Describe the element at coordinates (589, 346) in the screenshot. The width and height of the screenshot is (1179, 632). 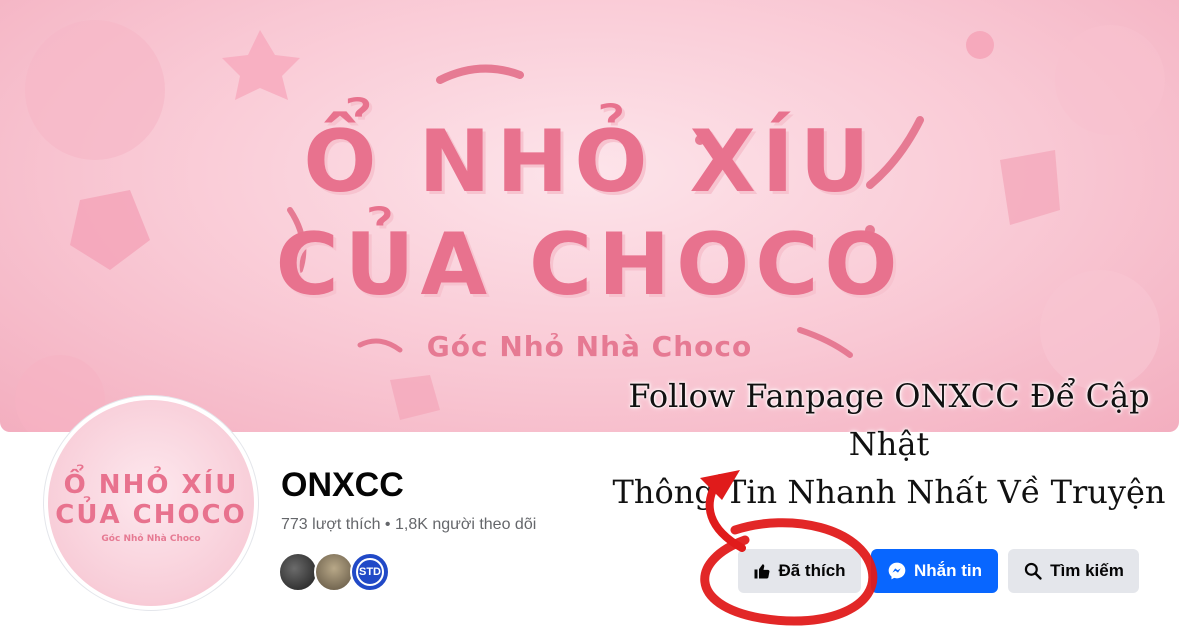
I see `cover-subtitle: Góc Nhỏ Nhà Choco` at that location.